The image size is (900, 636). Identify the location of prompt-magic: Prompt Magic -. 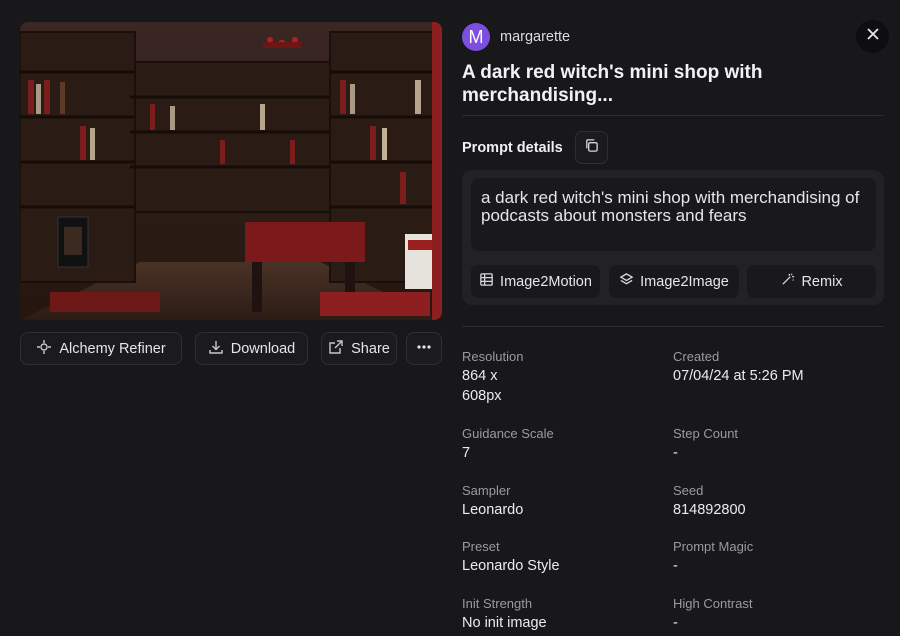
(773, 557).